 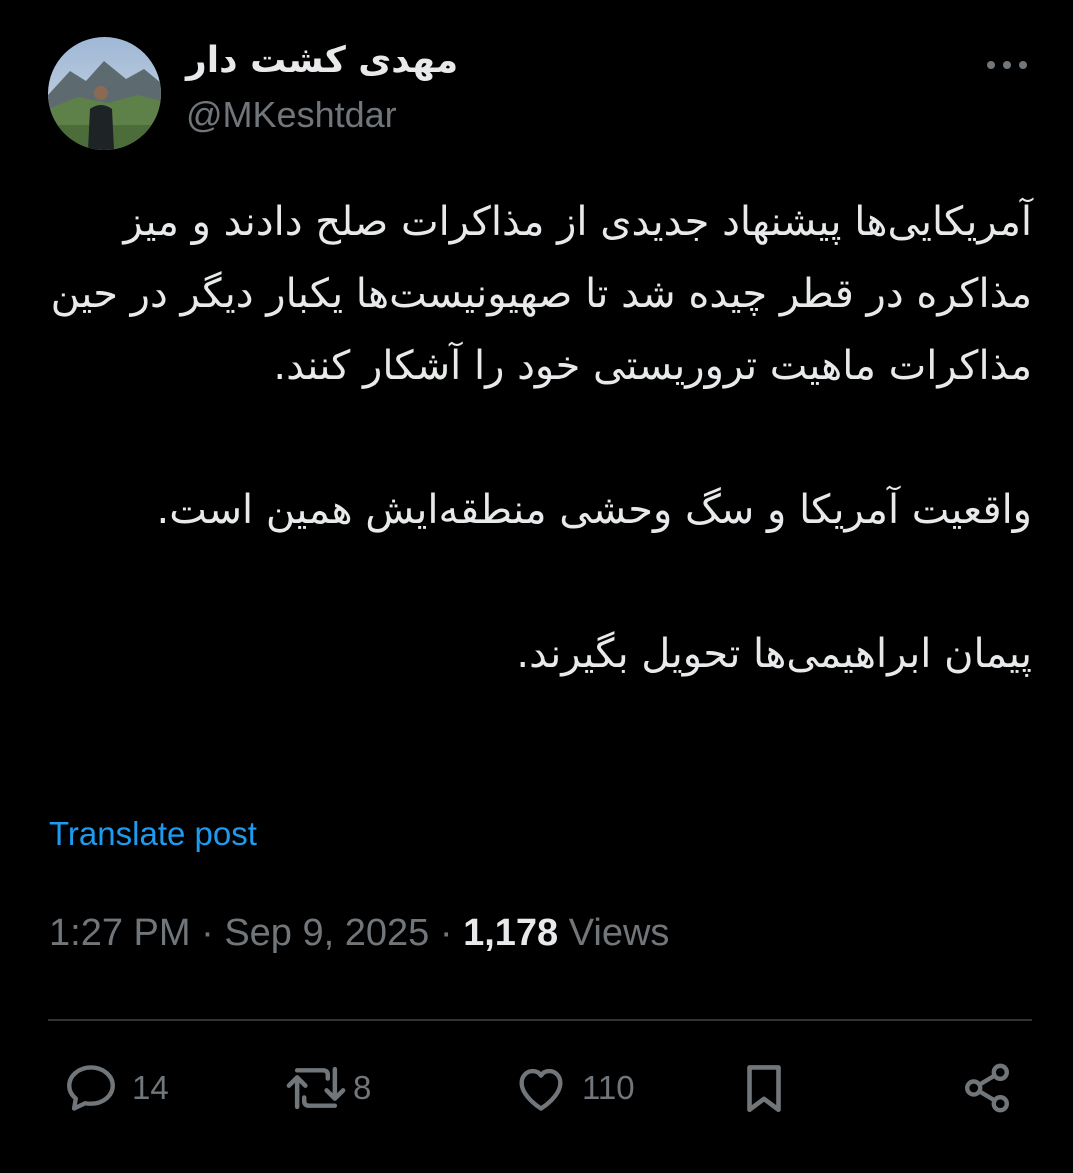 I want to click on translate-post-link: Translate post, so click(x=153, y=834).